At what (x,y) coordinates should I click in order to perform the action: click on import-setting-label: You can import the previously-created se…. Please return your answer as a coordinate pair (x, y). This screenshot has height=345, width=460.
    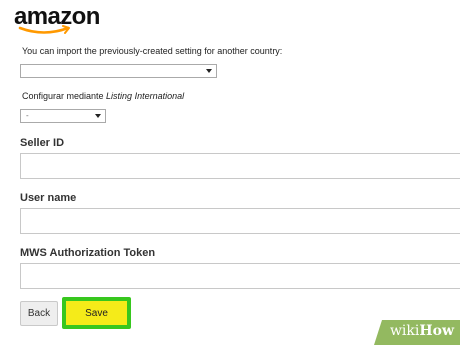
    Looking at the image, I should click on (152, 51).